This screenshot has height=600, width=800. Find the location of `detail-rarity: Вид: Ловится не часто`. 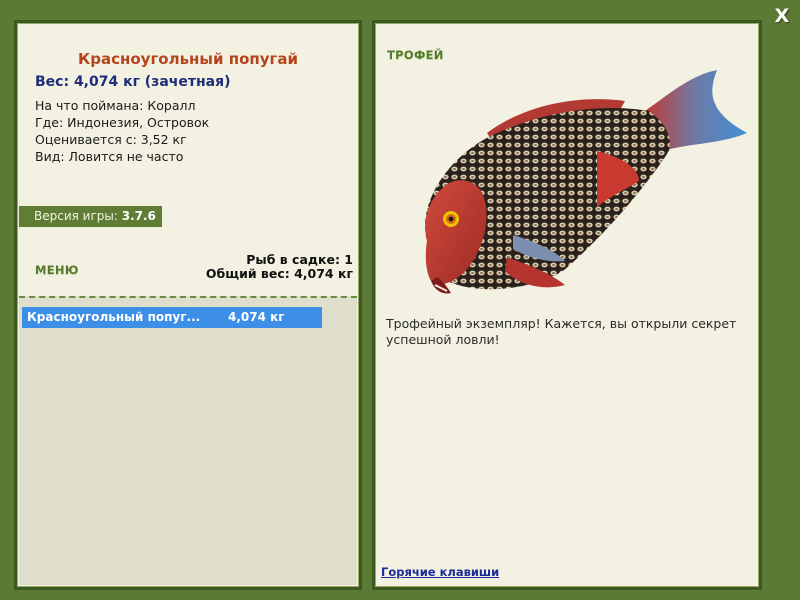

detail-rarity: Вид: Ловится не часто is located at coordinates (109, 156).